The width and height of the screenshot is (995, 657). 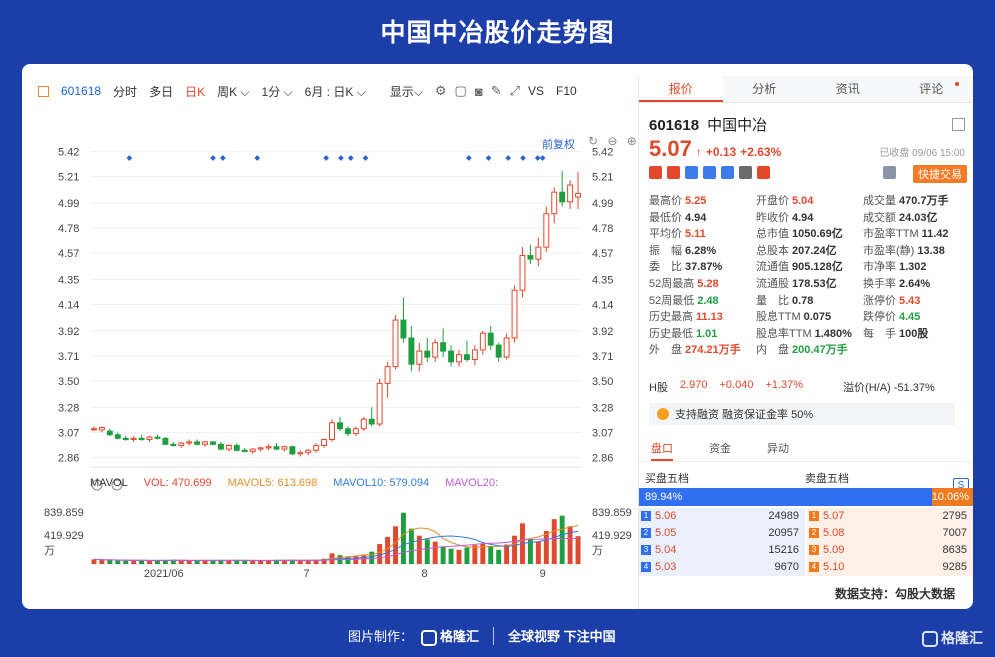 I want to click on quote-field: 52周最高 5.28, so click(x=684, y=283).